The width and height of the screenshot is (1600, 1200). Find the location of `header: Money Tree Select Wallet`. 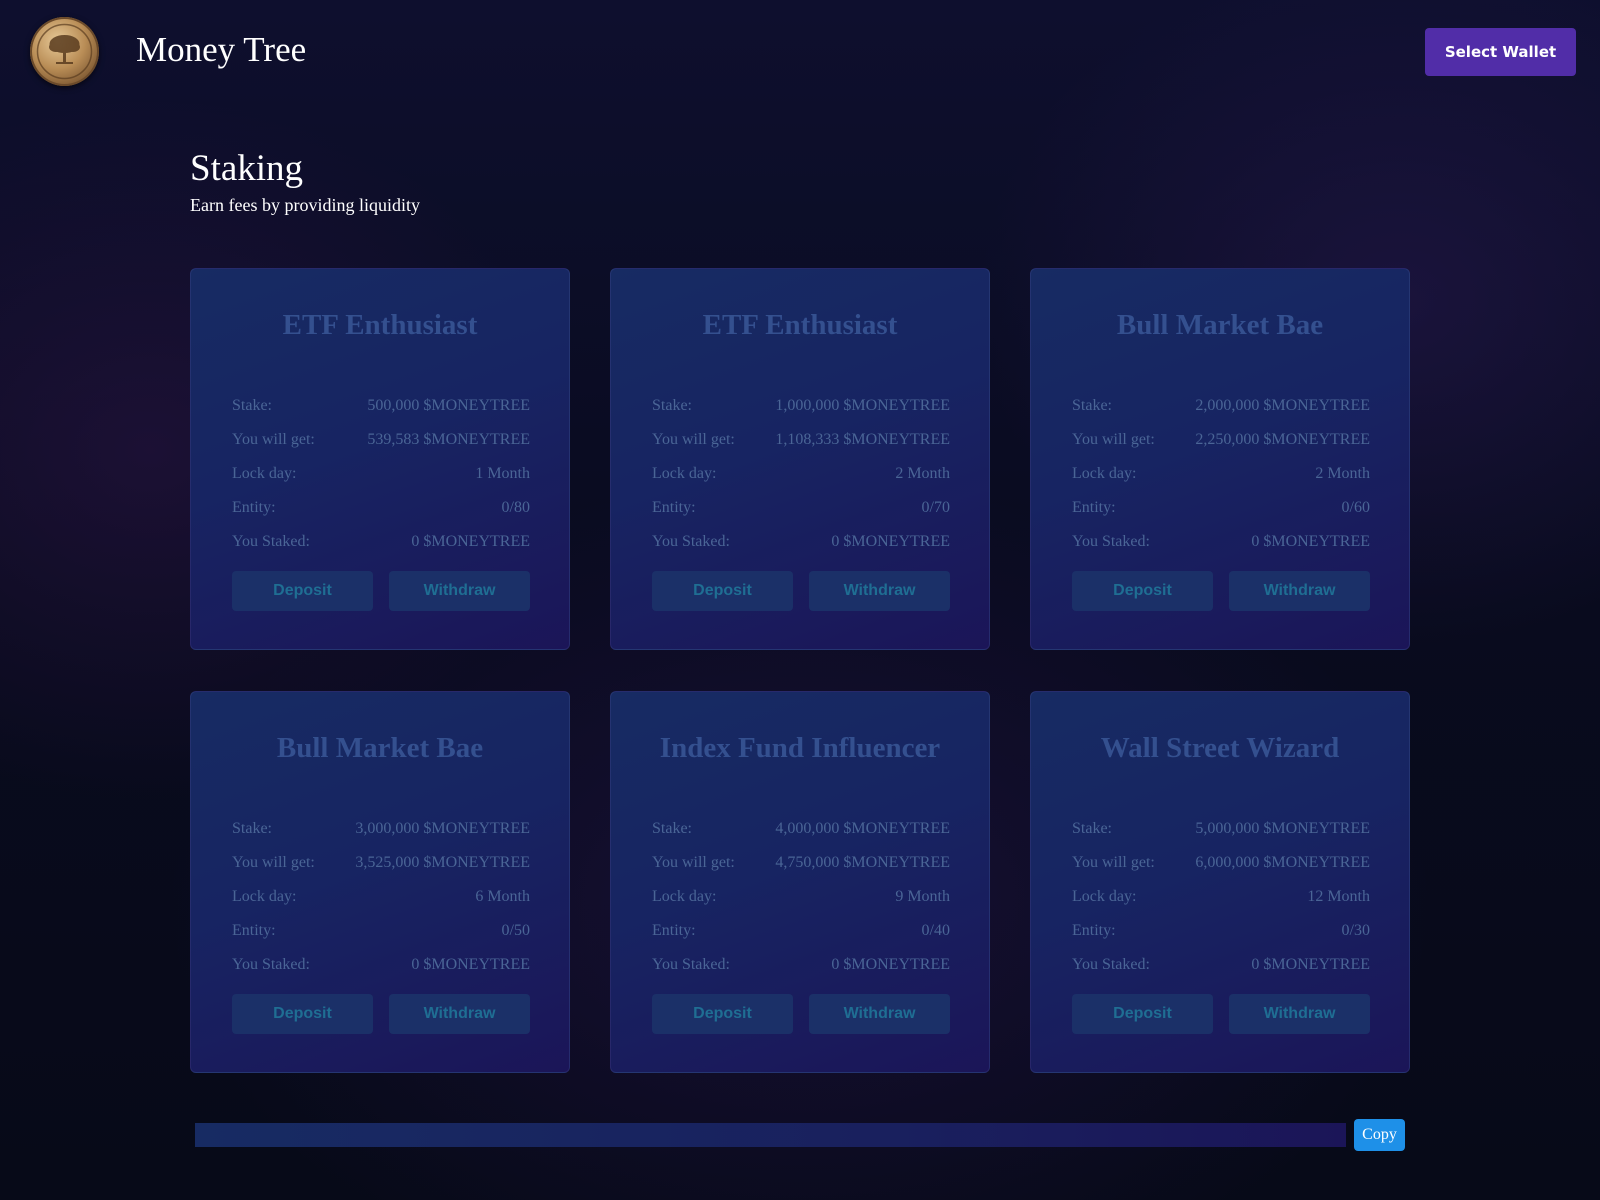

header: Money Tree Select Wallet is located at coordinates (800, 52).